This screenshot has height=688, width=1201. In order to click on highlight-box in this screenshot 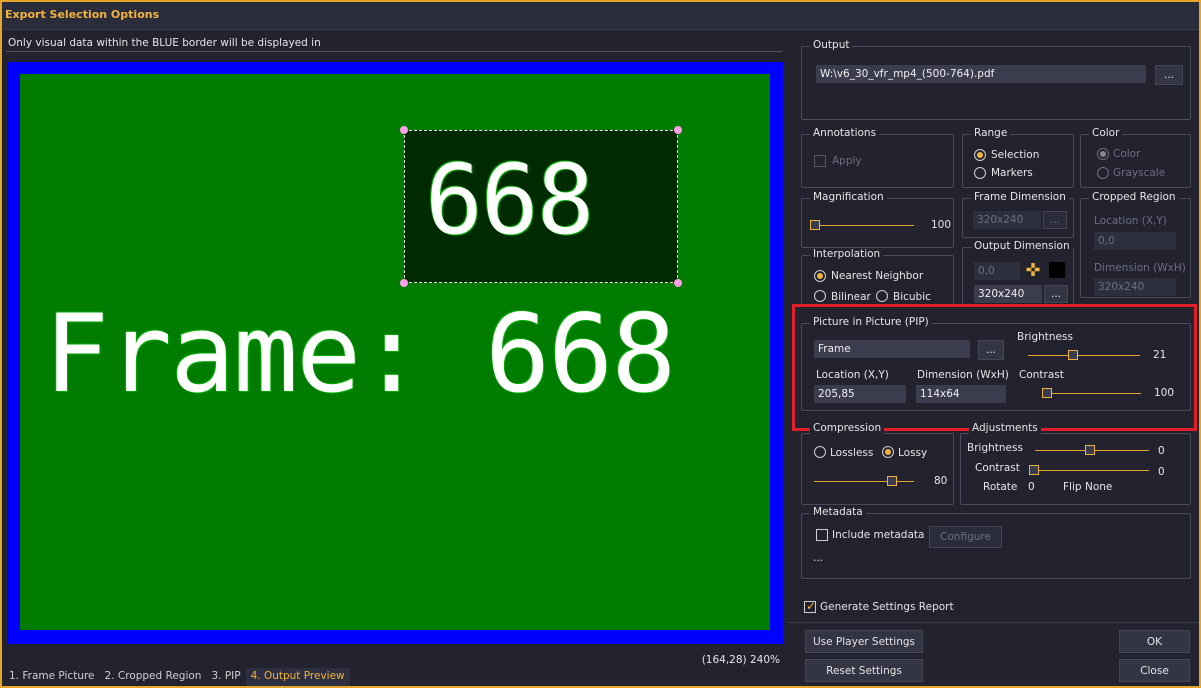, I will do `click(994, 367)`.